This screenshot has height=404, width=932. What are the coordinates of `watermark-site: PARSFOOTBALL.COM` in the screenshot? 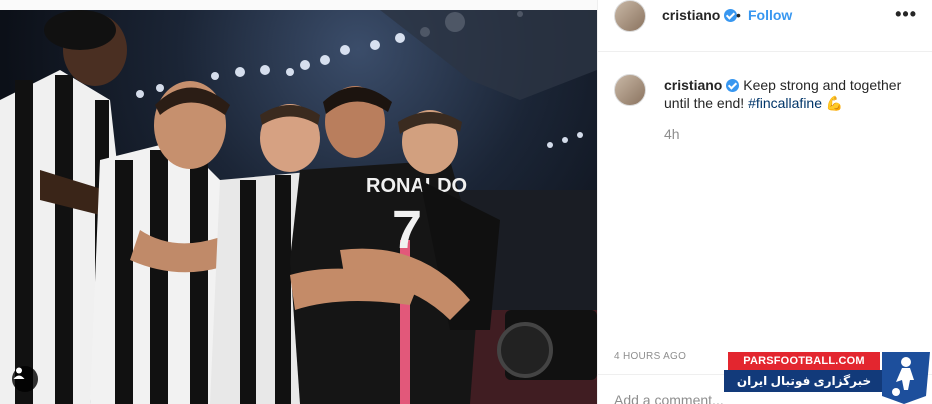 It's located at (804, 361).